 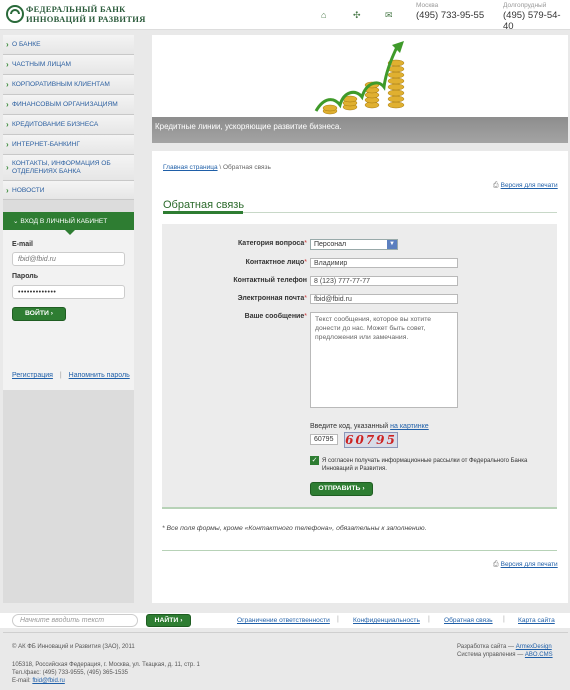 What do you see at coordinates (247, 167) in the screenshot?
I see `breadcrumb-current: Обратная связь` at bounding box center [247, 167].